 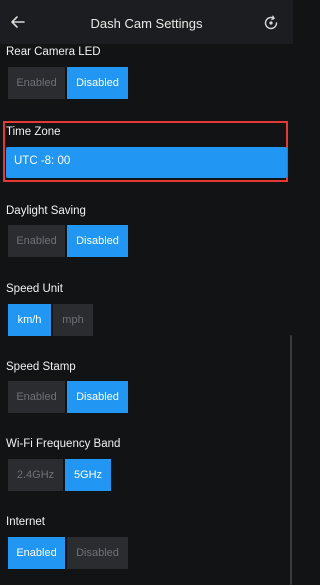 I want to click on daylight-saving-toggle: Enabled Disabled, so click(x=68, y=241).